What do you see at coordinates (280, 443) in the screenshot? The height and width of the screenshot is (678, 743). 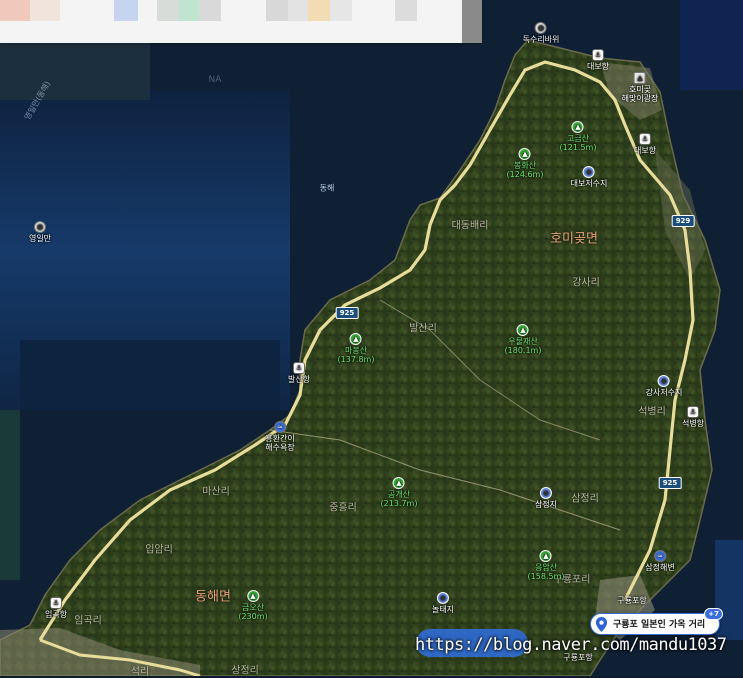 I see `poi-label: 흥환간이 해수욕장` at bounding box center [280, 443].